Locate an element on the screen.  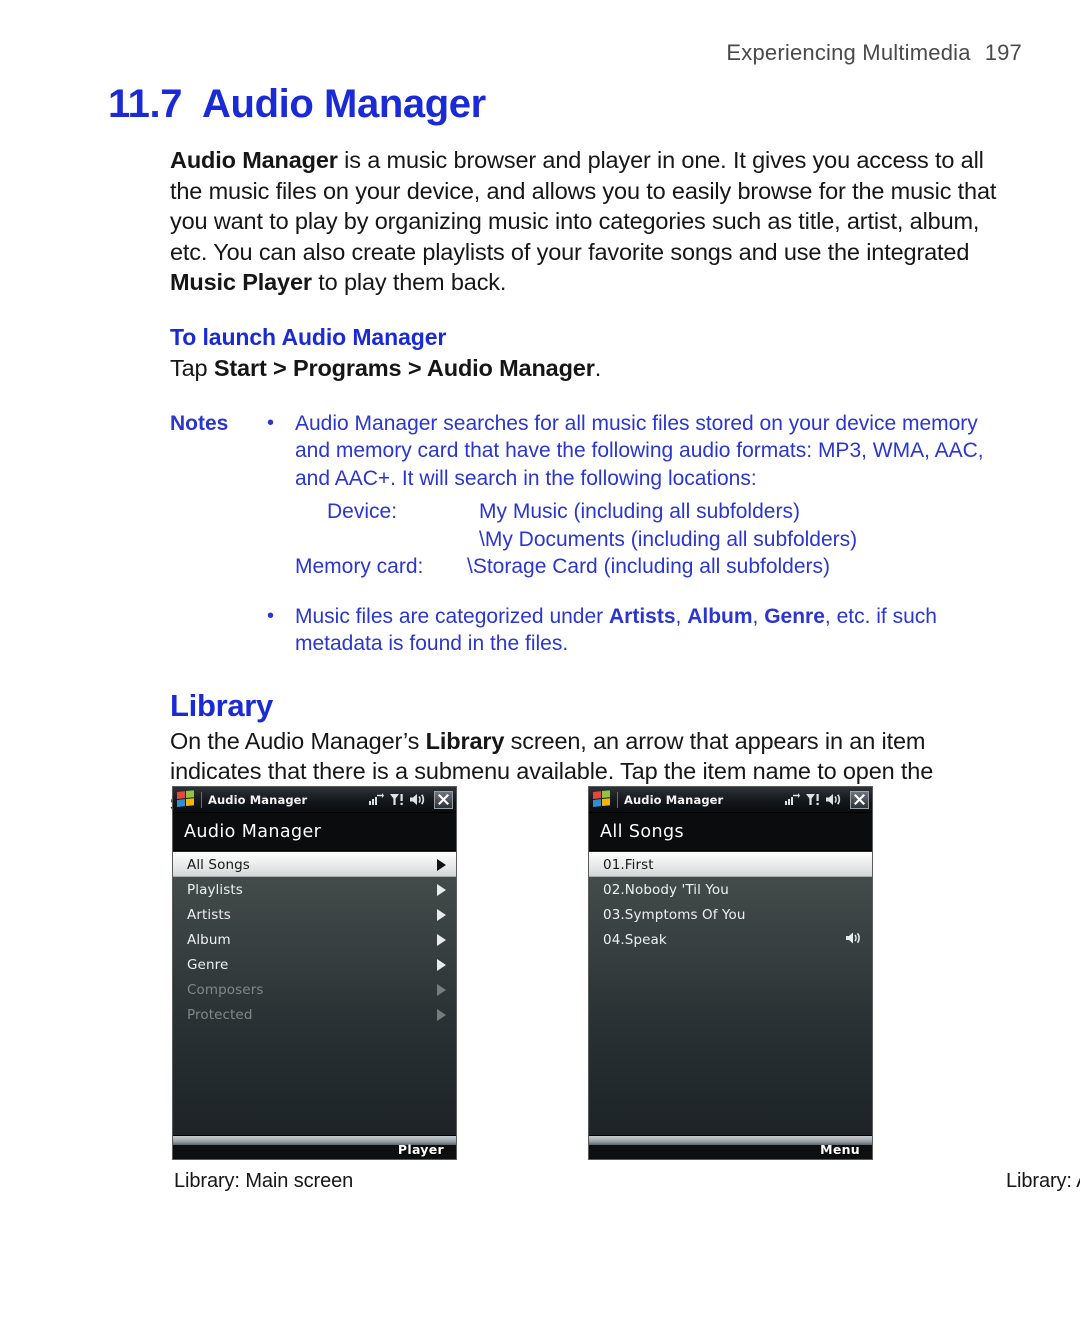
list-item-genre: Genre is located at coordinates (314, 964).